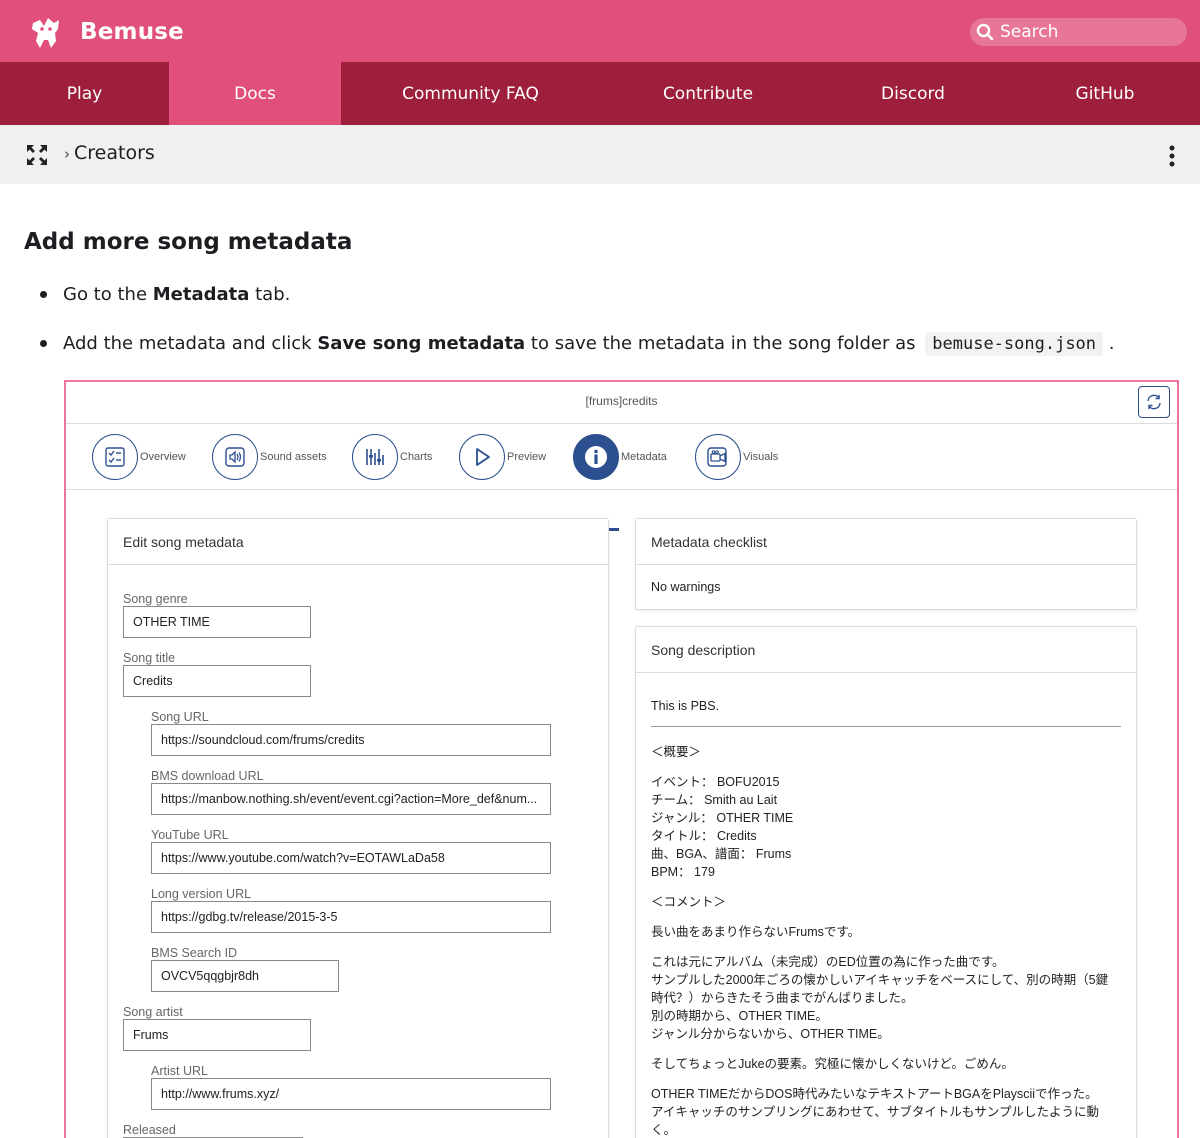 This screenshot has height=1138, width=1200. Describe the element at coordinates (683, 872) in the screenshot. I see `description-line: BPM： 179` at that location.